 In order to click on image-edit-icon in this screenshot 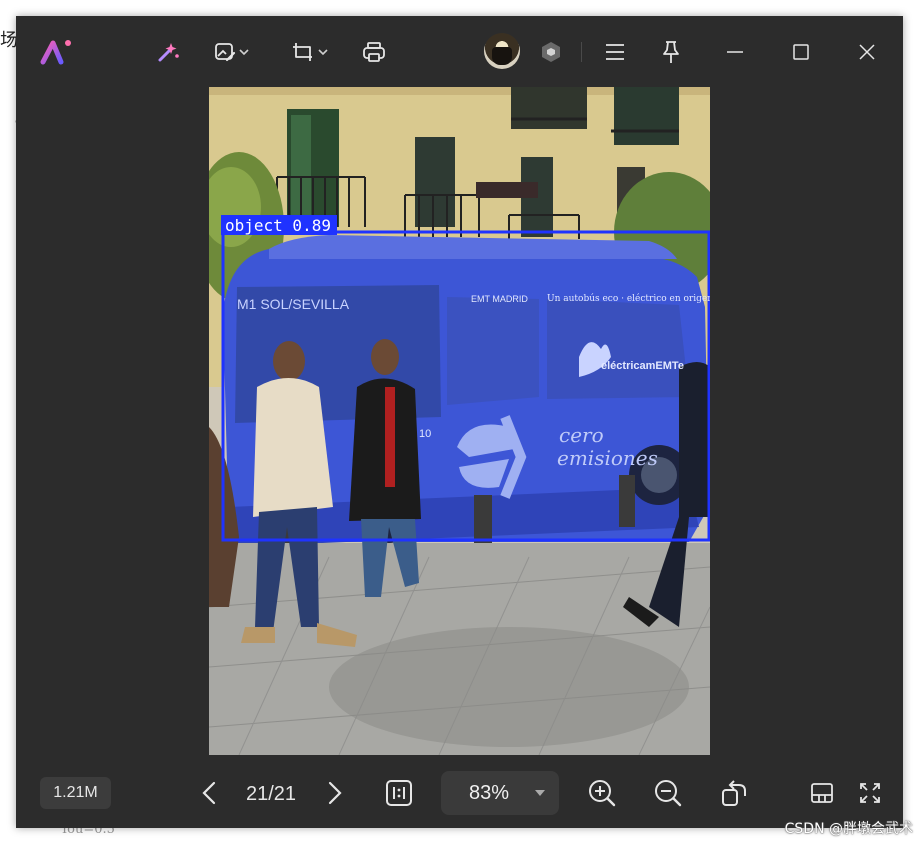, I will do `click(224, 52)`.